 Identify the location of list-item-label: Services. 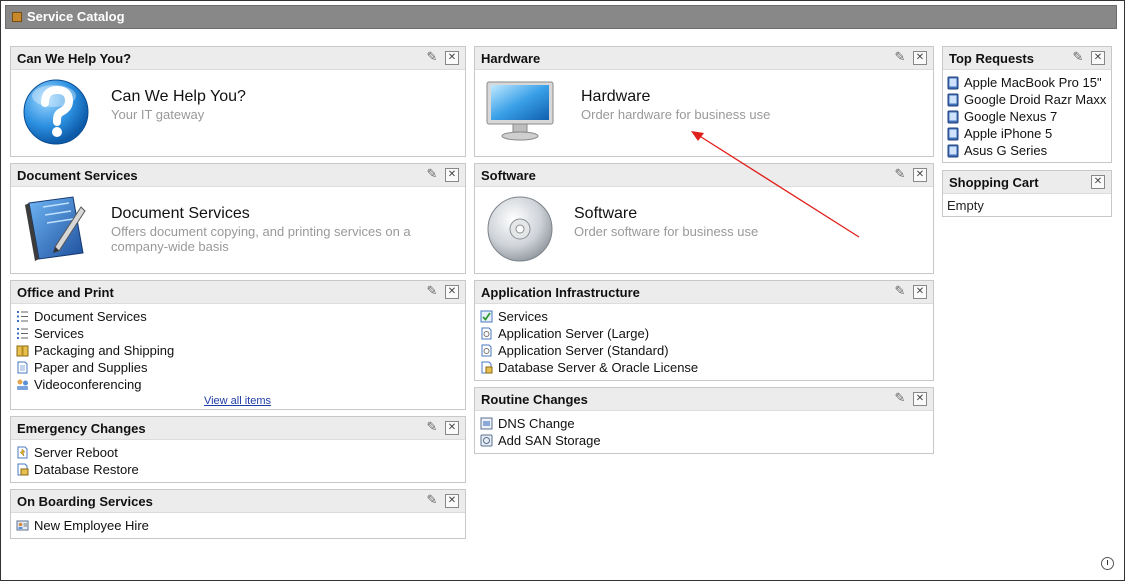
(59, 333).